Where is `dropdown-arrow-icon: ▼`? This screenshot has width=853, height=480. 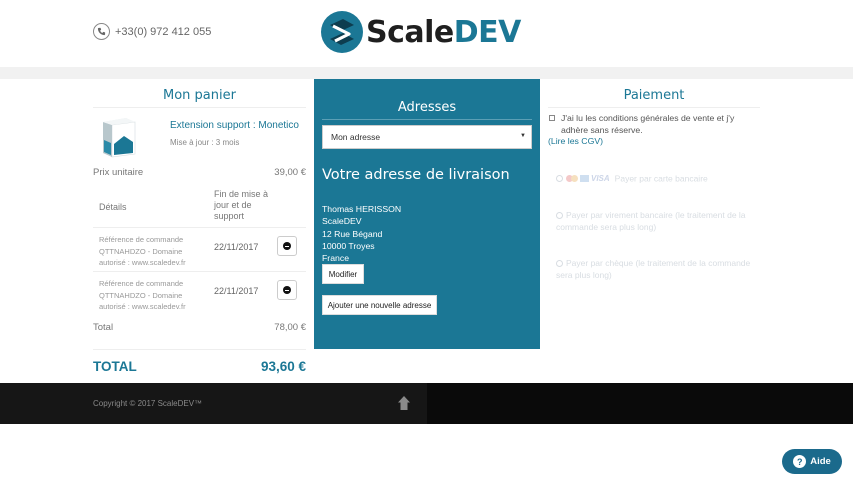 dropdown-arrow-icon: ▼ is located at coordinates (523, 136).